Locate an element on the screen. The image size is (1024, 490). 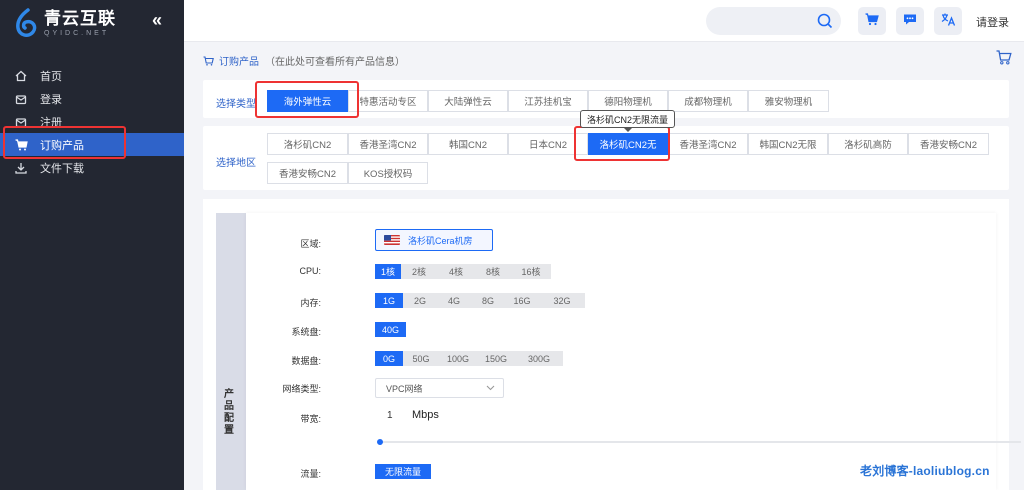
cpu-option: 16核 is located at coordinates (531, 271).